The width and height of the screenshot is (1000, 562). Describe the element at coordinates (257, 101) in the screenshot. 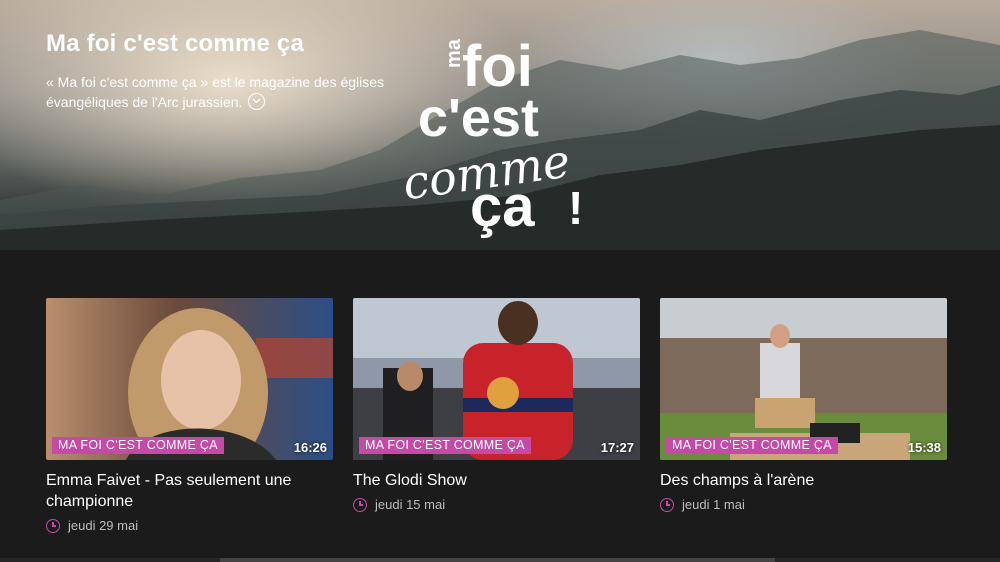

I see `chevron-down-circle-icon` at that location.